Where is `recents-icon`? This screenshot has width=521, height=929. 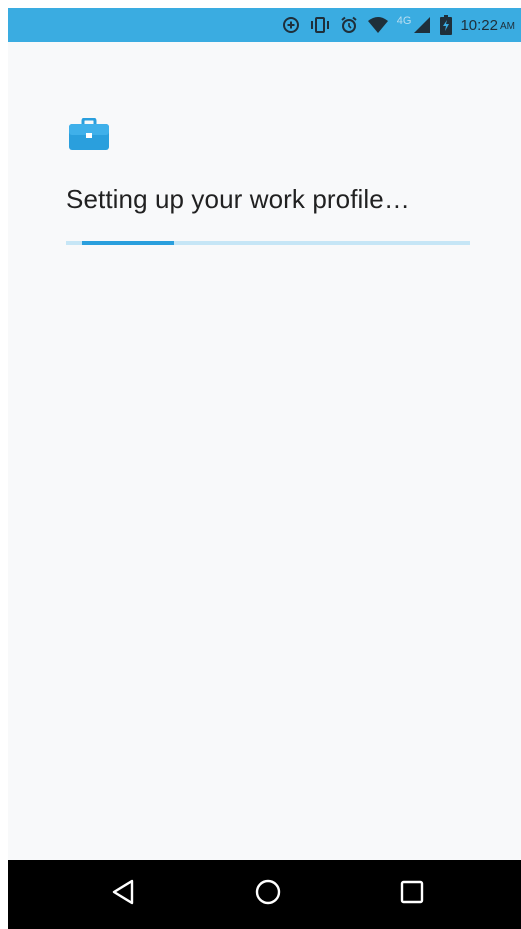
recents-icon is located at coordinates (412, 894).